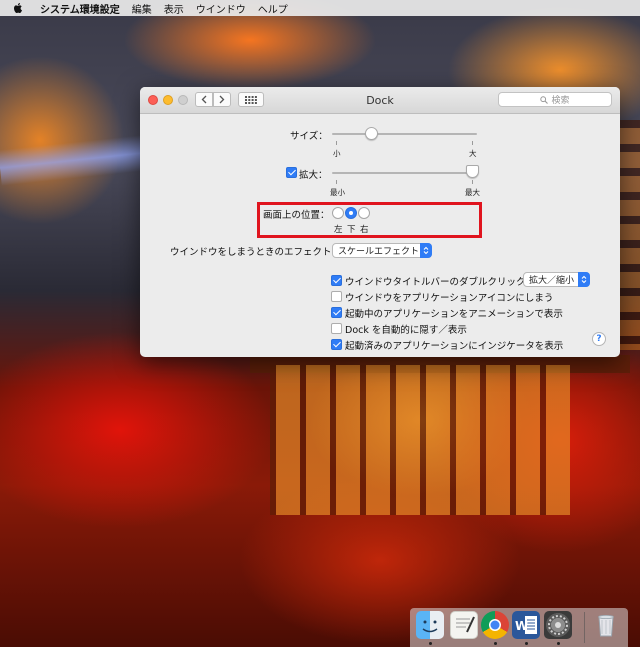  What do you see at coordinates (337, 153) in the screenshot?
I see `size-min-label: 小` at bounding box center [337, 153].